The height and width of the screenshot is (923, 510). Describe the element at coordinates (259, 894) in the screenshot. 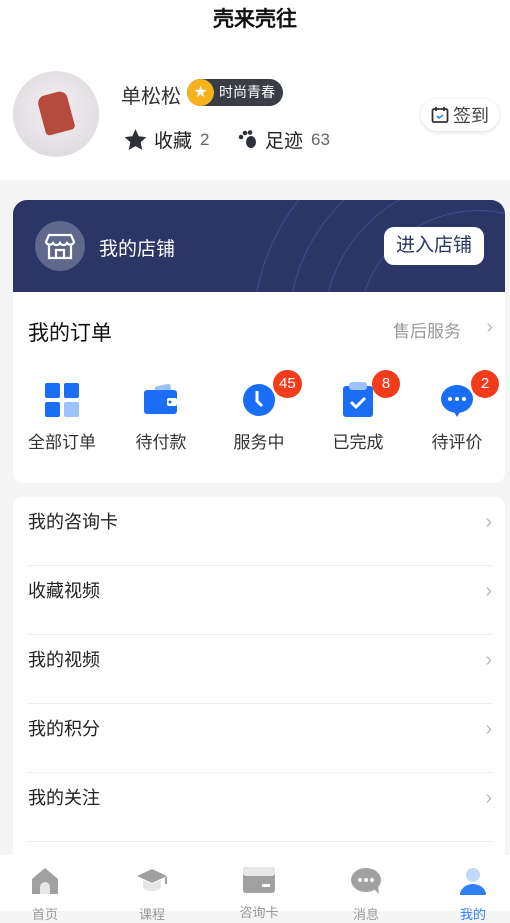

I see `tab-consult-card: 咨询卡` at that location.